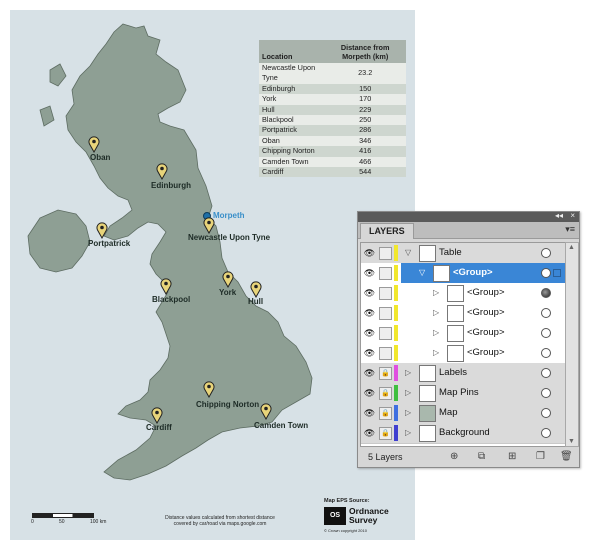 The height and width of the screenshot is (548, 590). Describe the element at coordinates (566, 456) in the screenshot. I see `trash-icon: 🗑` at that location.